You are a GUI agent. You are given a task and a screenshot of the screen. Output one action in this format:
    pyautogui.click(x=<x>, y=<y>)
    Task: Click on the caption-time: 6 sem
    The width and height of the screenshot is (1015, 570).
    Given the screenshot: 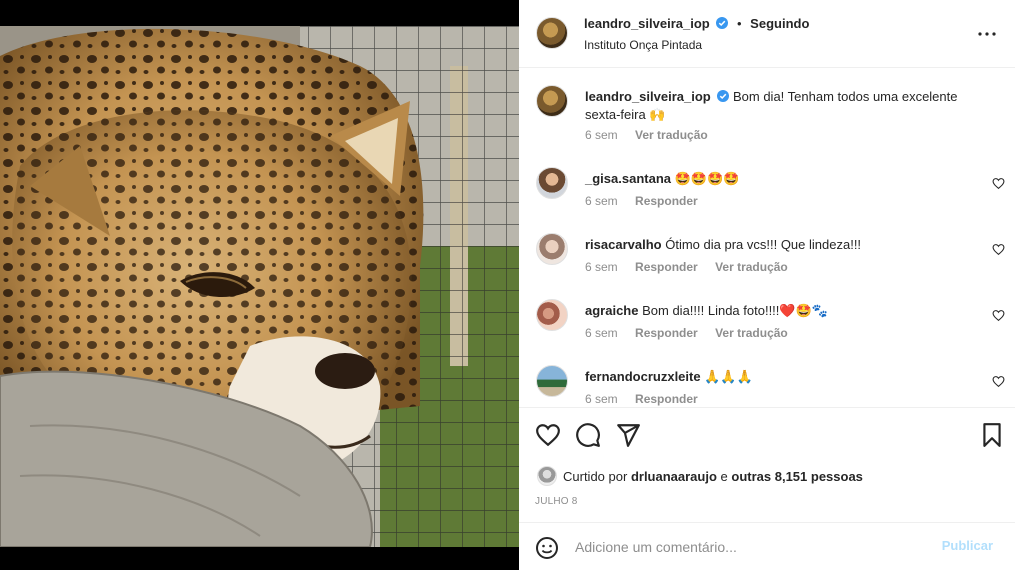 What is the action you would take?
    pyautogui.click(x=601, y=135)
    